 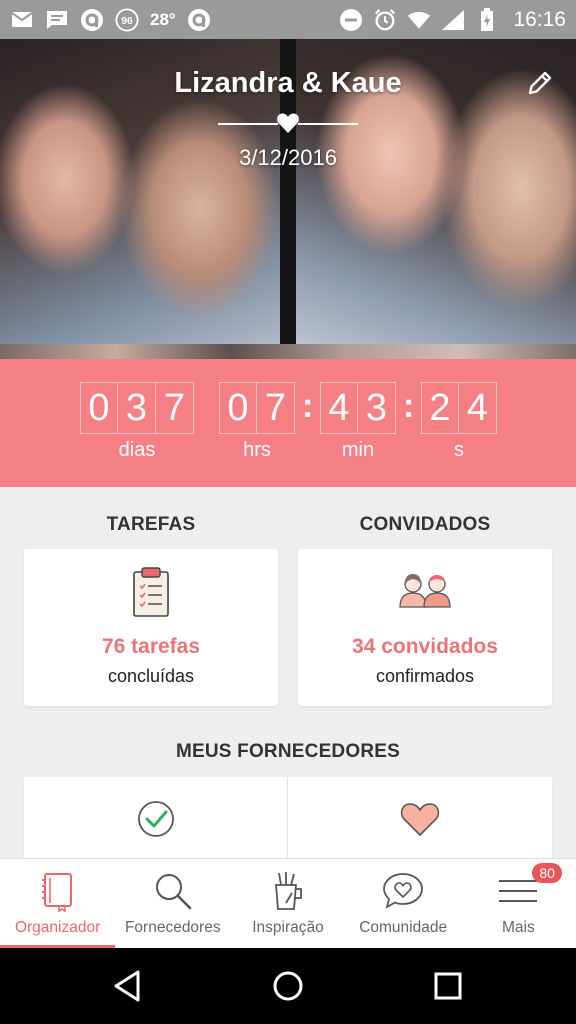 I want to click on battery-icon, so click(x=487, y=19).